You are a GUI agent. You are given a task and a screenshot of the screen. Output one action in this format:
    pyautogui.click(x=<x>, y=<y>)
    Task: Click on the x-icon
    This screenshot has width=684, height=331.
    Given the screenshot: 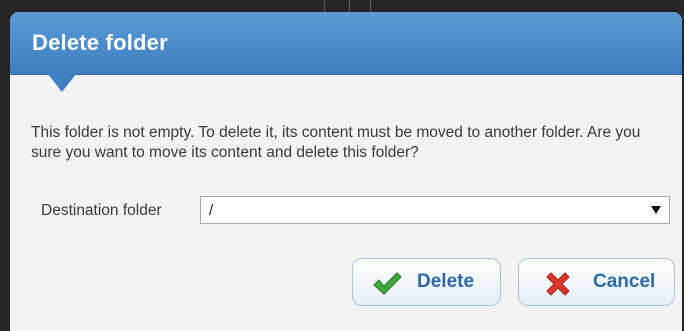 What is the action you would take?
    pyautogui.click(x=558, y=284)
    